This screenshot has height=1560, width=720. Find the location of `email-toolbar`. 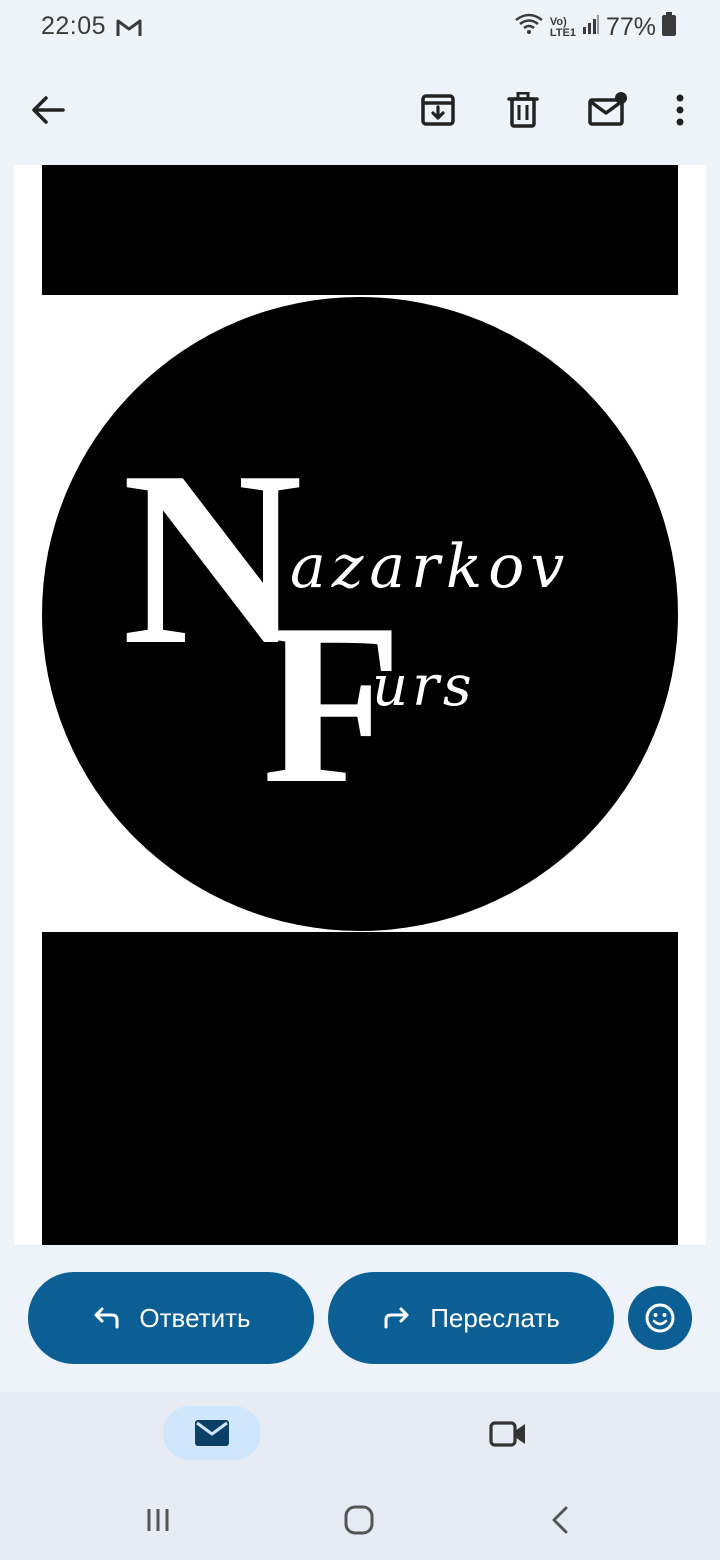

email-toolbar is located at coordinates (360, 110).